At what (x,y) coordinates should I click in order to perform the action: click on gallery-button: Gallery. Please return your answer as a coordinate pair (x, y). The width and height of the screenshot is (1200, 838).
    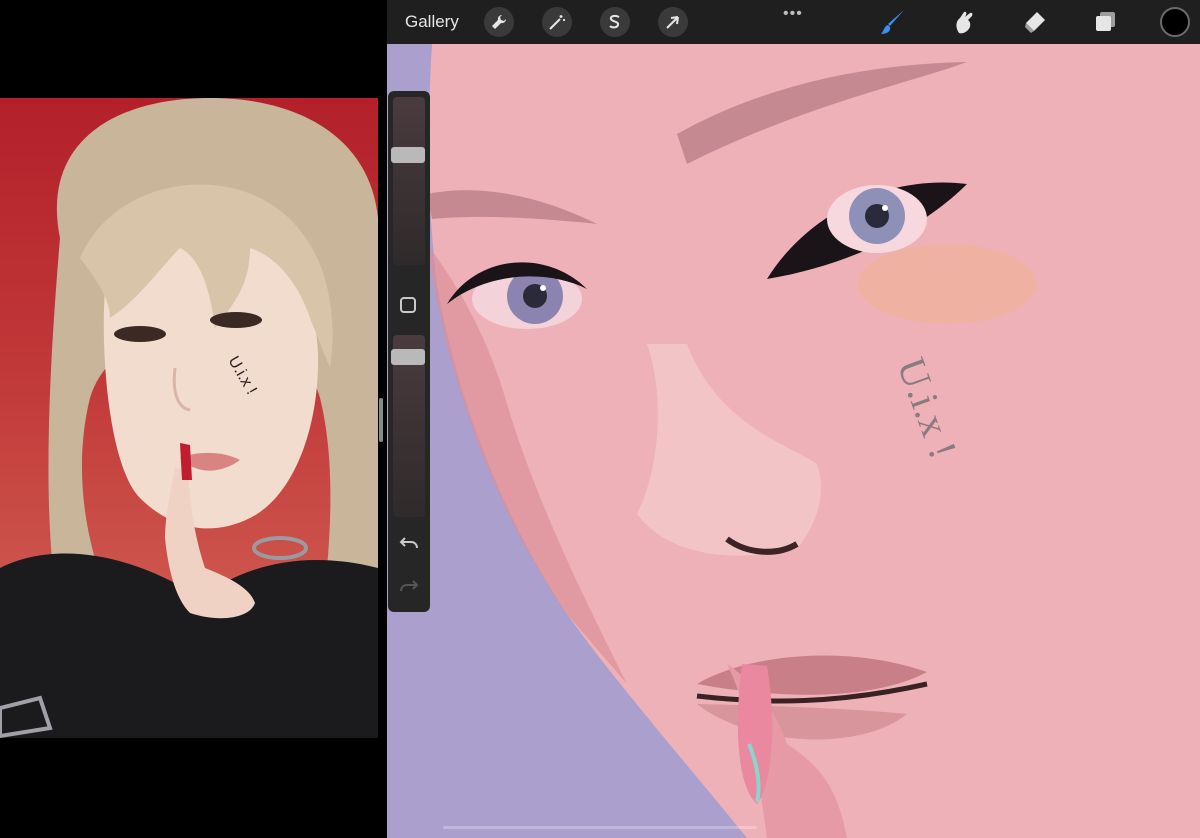
    Looking at the image, I should click on (432, 22).